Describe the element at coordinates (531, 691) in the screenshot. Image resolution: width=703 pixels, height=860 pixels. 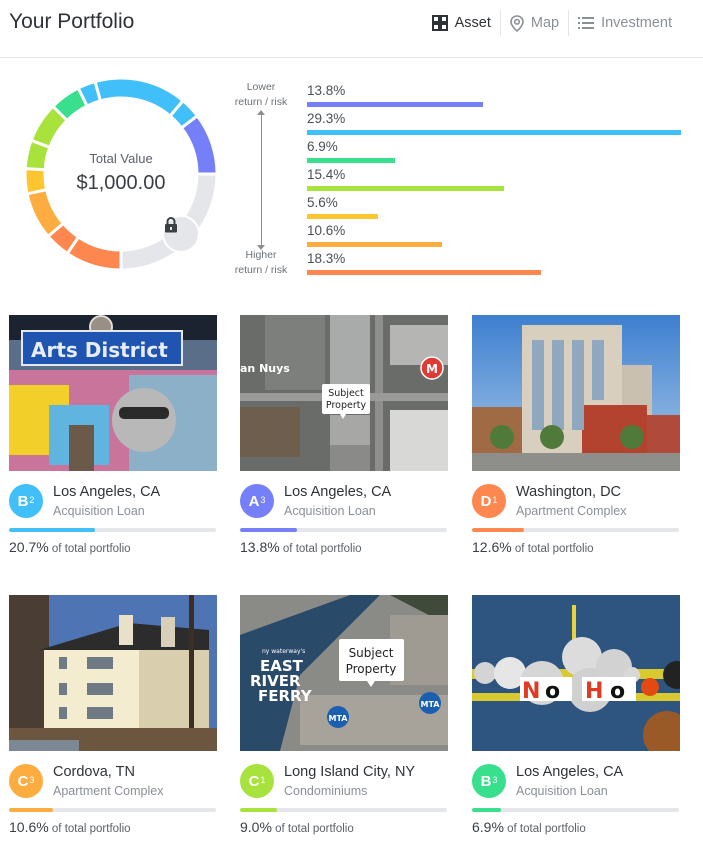
I see `image-text: N` at that location.